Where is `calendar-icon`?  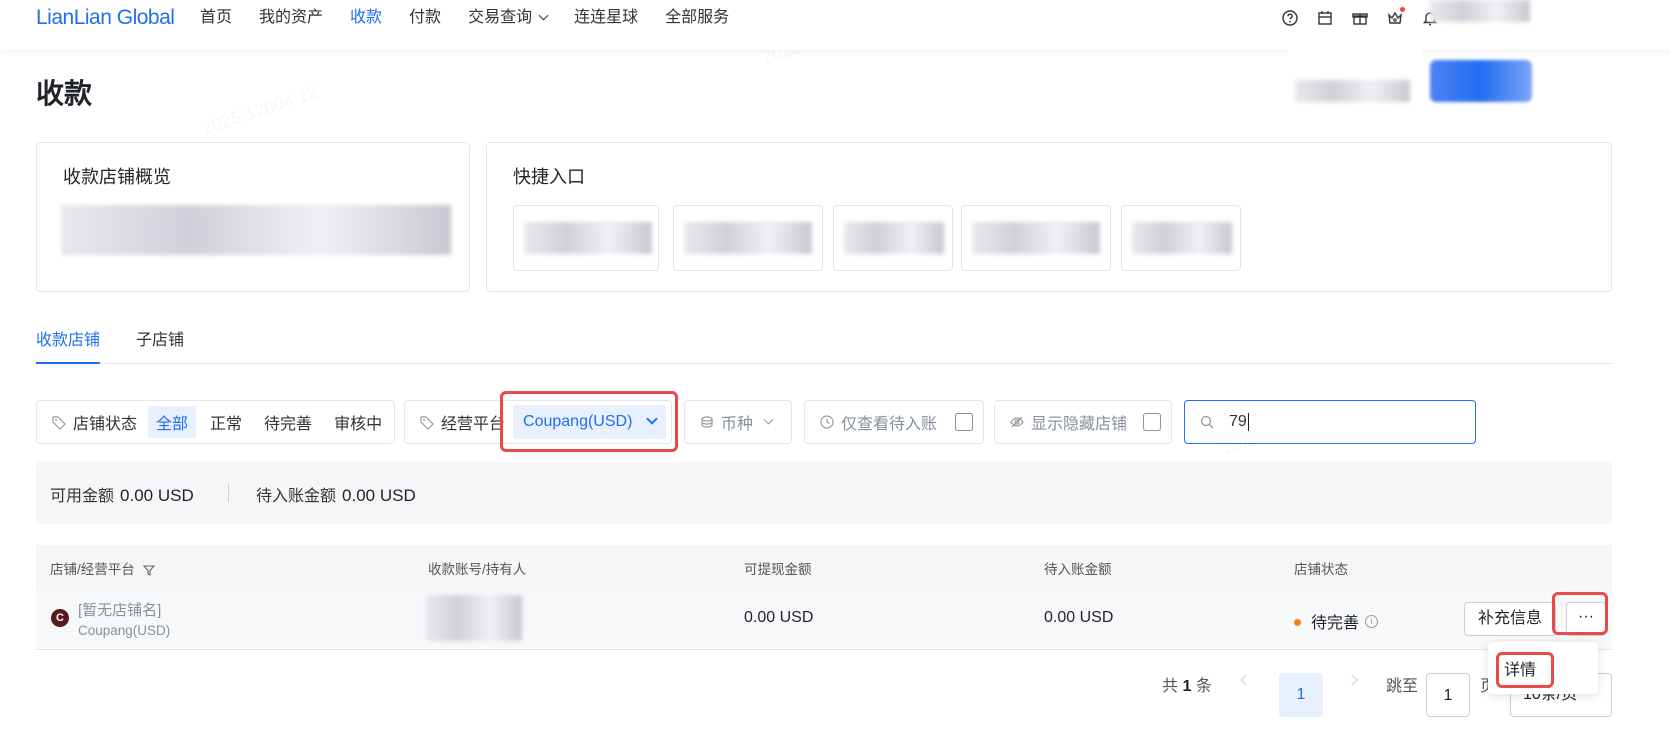 calendar-icon is located at coordinates (1325, 18).